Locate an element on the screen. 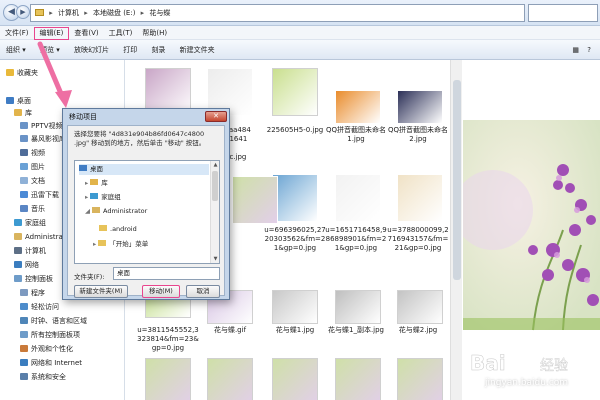  file-caption: 花与蝶2.jpg is located at coordinates (418, 330).